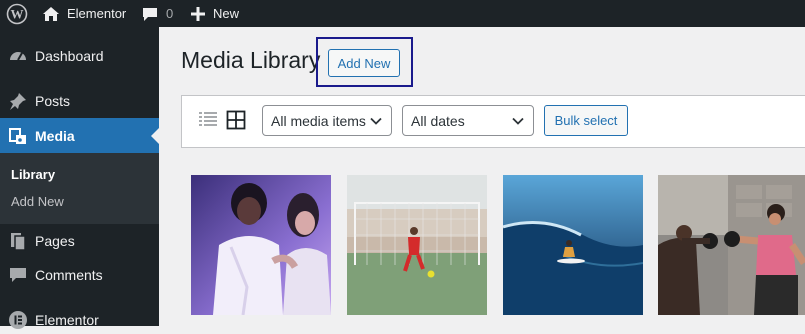 This screenshot has height=334, width=805. What do you see at coordinates (251, 60) in the screenshot?
I see `page-title: Media Library` at bounding box center [251, 60].